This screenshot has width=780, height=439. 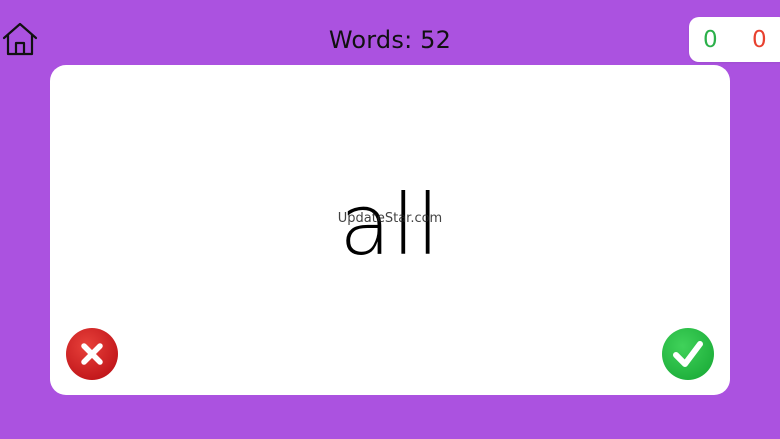 What do you see at coordinates (734, 39) in the screenshot?
I see `score-panel: 0 0` at bounding box center [734, 39].